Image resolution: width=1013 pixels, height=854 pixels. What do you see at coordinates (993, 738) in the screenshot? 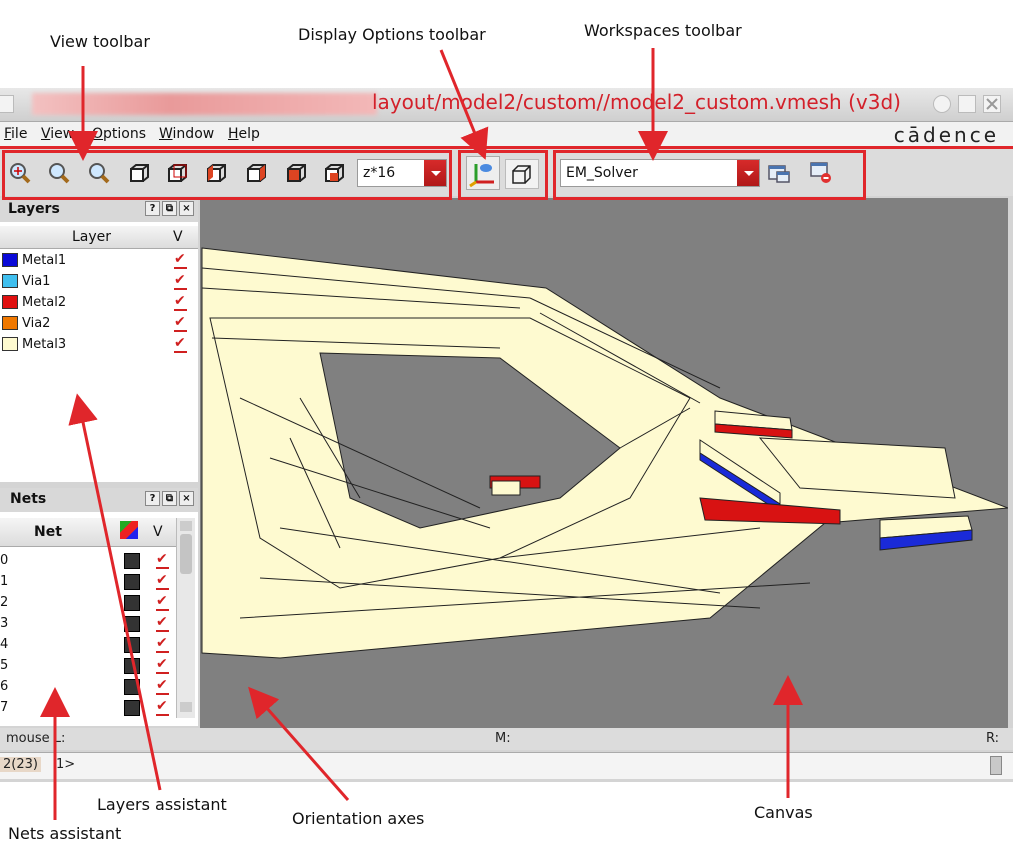
I see `mouse-right-status: R:` at bounding box center [993, 738].